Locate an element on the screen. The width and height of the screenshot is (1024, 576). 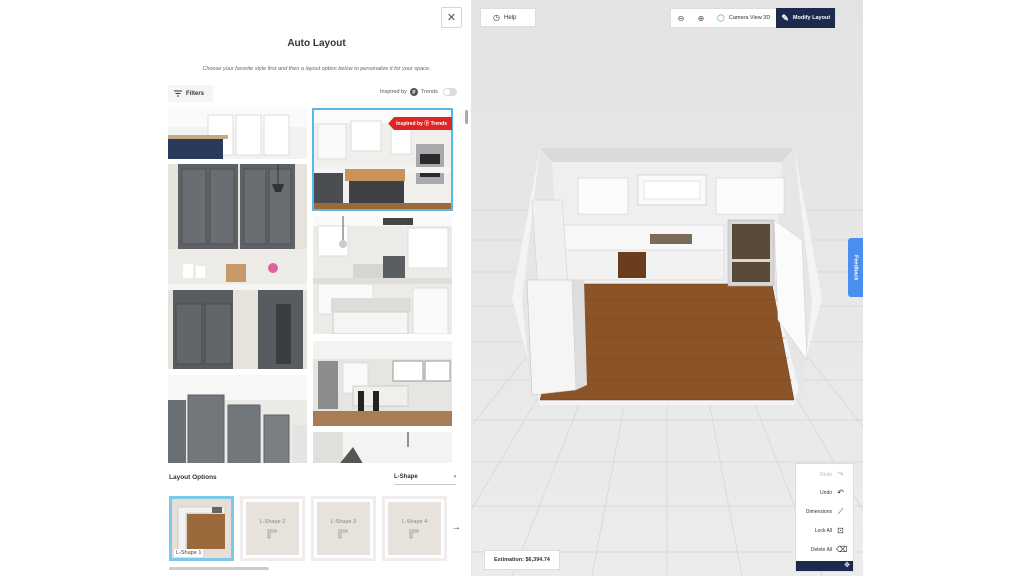
move-icon: ✥ is located at coordinates (847, 565).